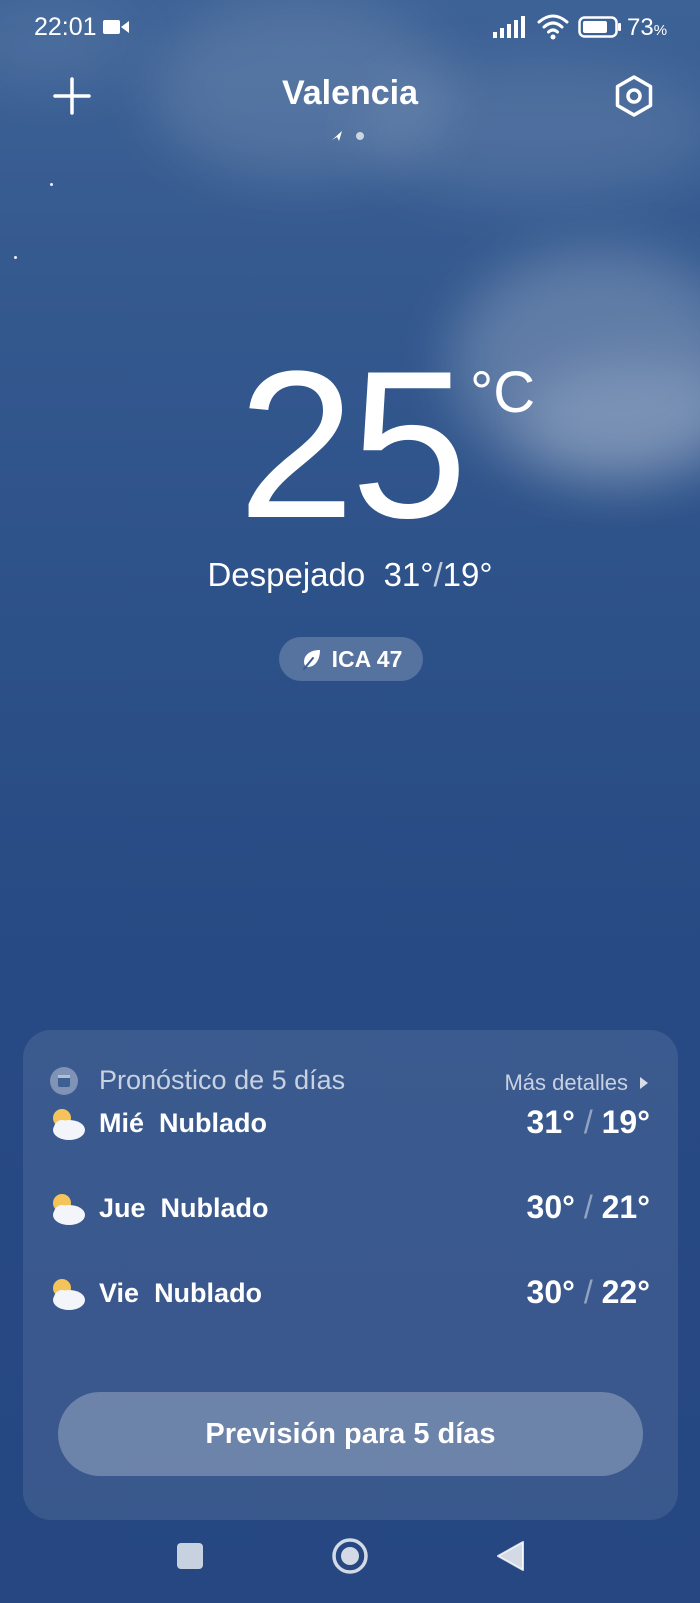 This screenshot has height=1603, width=700. Describe the element at coordinates (350, 1210) in the screenshot. I see `forecast-row: Jue Nublado 30° / 21°` at that location.